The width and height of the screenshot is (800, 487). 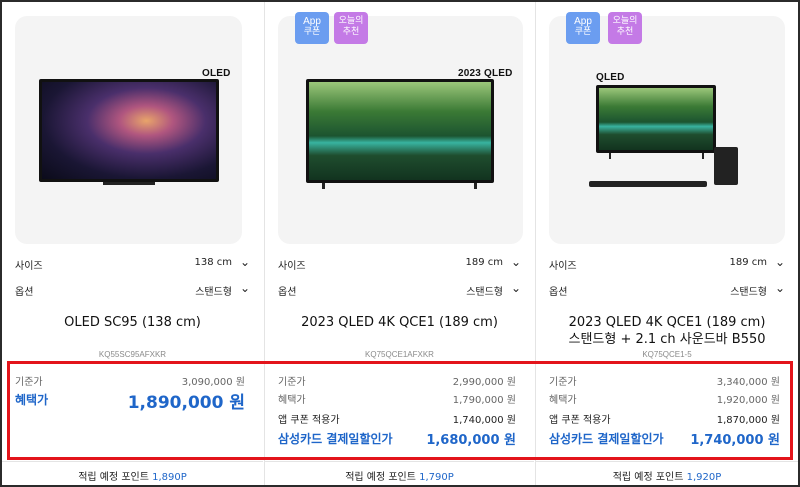 I want to click on soundbar-image, so click(x=648, y=184).